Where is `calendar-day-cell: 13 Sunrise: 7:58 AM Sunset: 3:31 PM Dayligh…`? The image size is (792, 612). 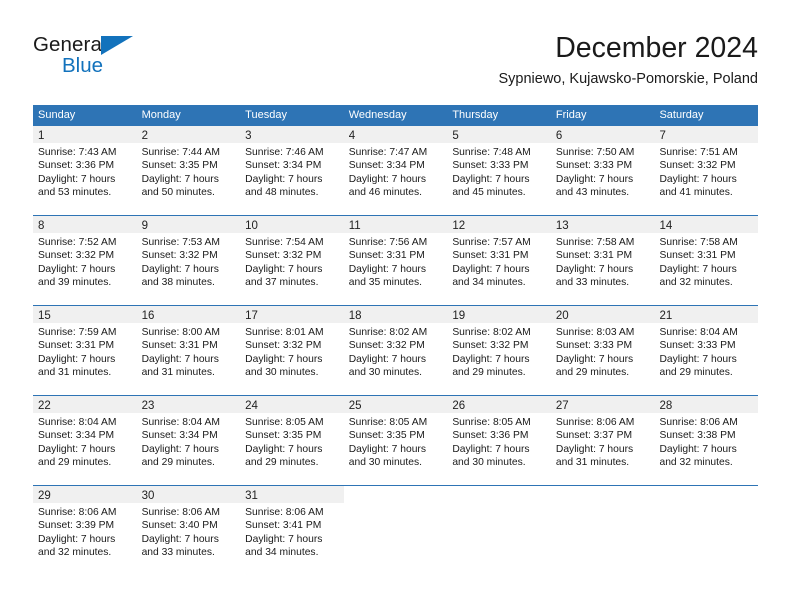 calendar-day-cell: 13 Sunrise: 7:58 AM Sunset: 3:31 PM Dayligh… is located at coordinates (602, 260).